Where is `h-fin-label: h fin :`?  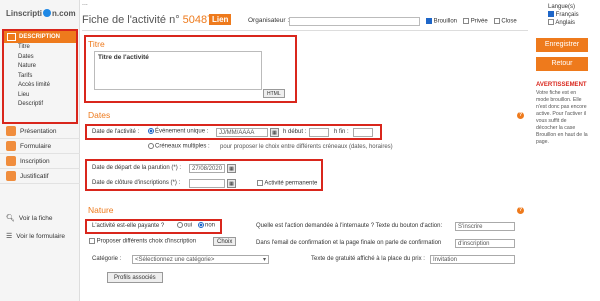 h-fin-label: h fin : is located at coordinates (341, 132).